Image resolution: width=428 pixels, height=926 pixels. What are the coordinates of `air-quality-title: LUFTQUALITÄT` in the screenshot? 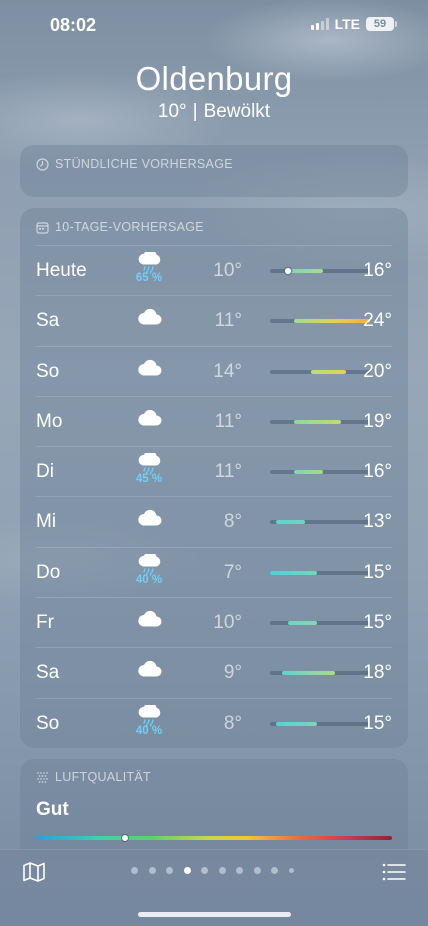 It's located at (103, 777).